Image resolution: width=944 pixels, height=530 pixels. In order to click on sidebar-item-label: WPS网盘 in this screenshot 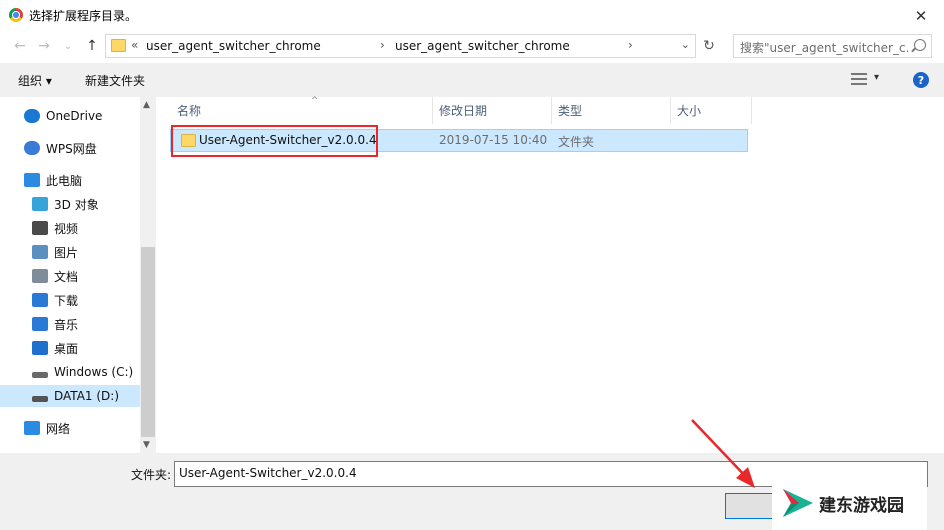, I will do `click(71, 148)`.